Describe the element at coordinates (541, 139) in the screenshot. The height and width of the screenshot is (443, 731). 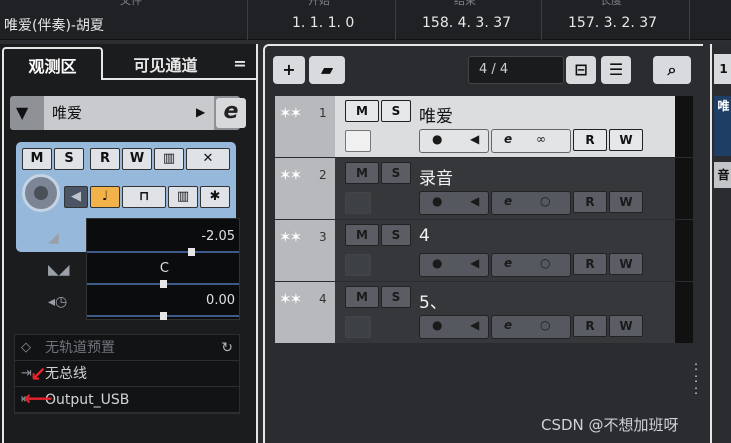
I see `link-icon: ∞` at that location.